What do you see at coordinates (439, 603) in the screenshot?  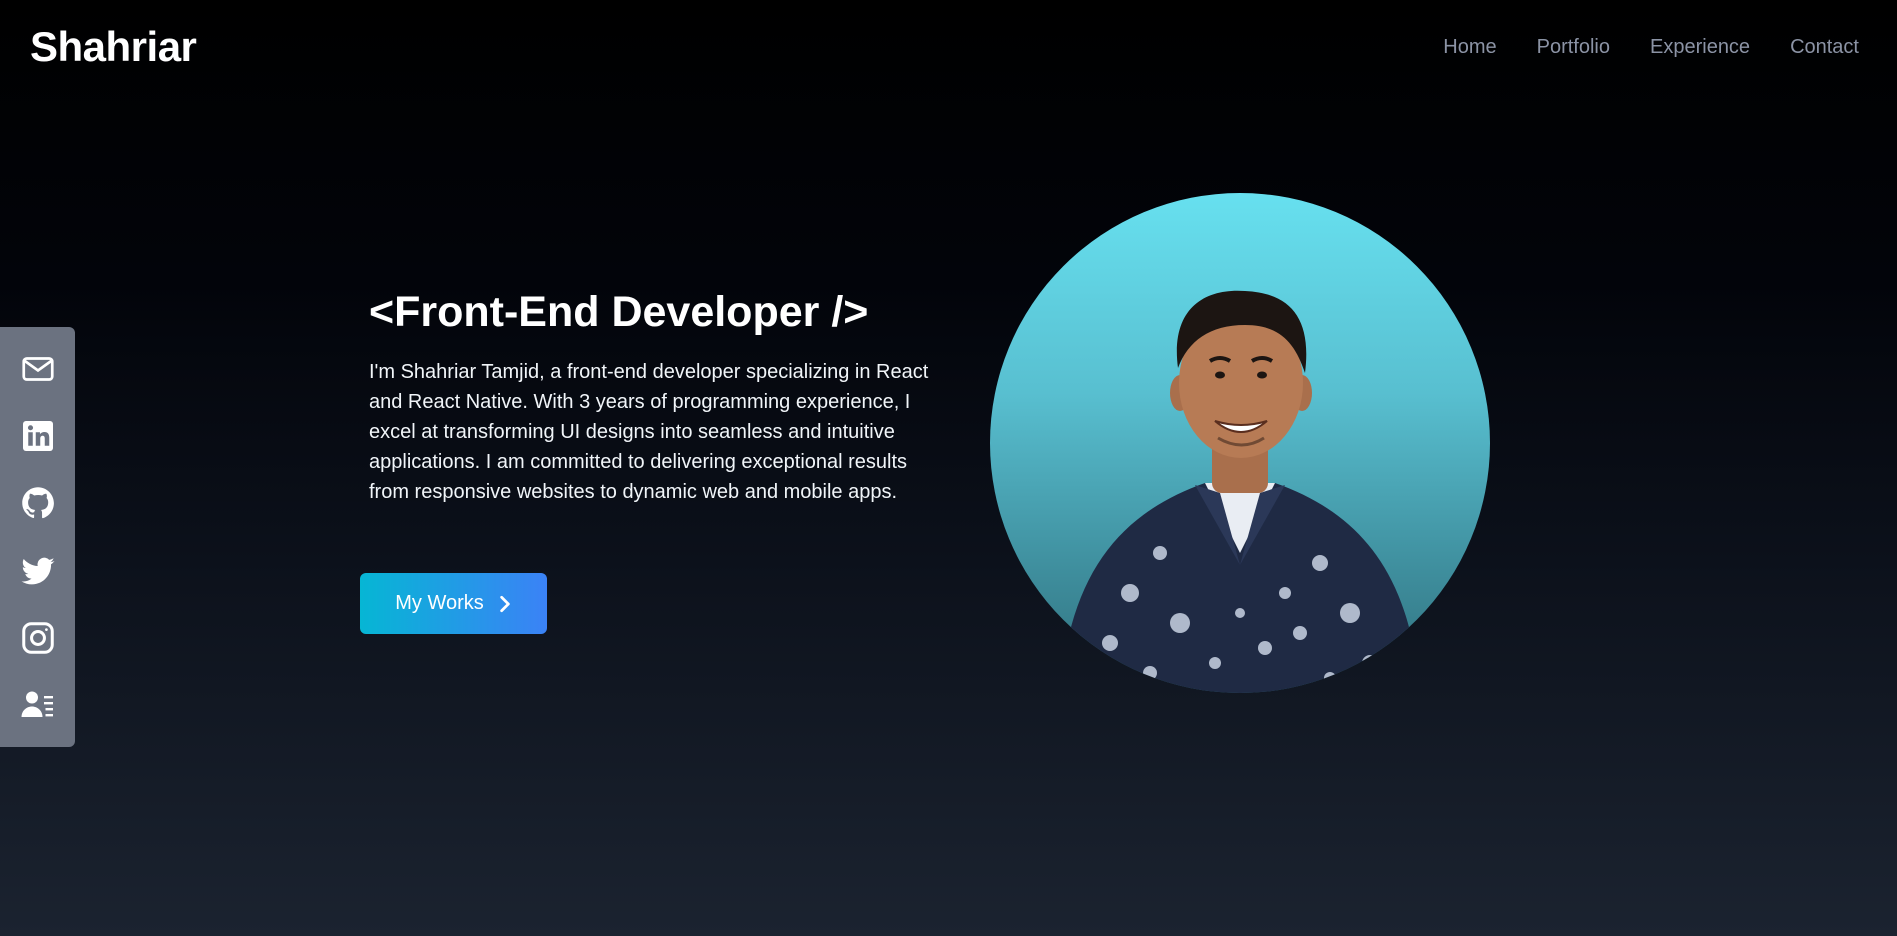 I see `my-works-label: My Works` at bounding box center [439, 603].